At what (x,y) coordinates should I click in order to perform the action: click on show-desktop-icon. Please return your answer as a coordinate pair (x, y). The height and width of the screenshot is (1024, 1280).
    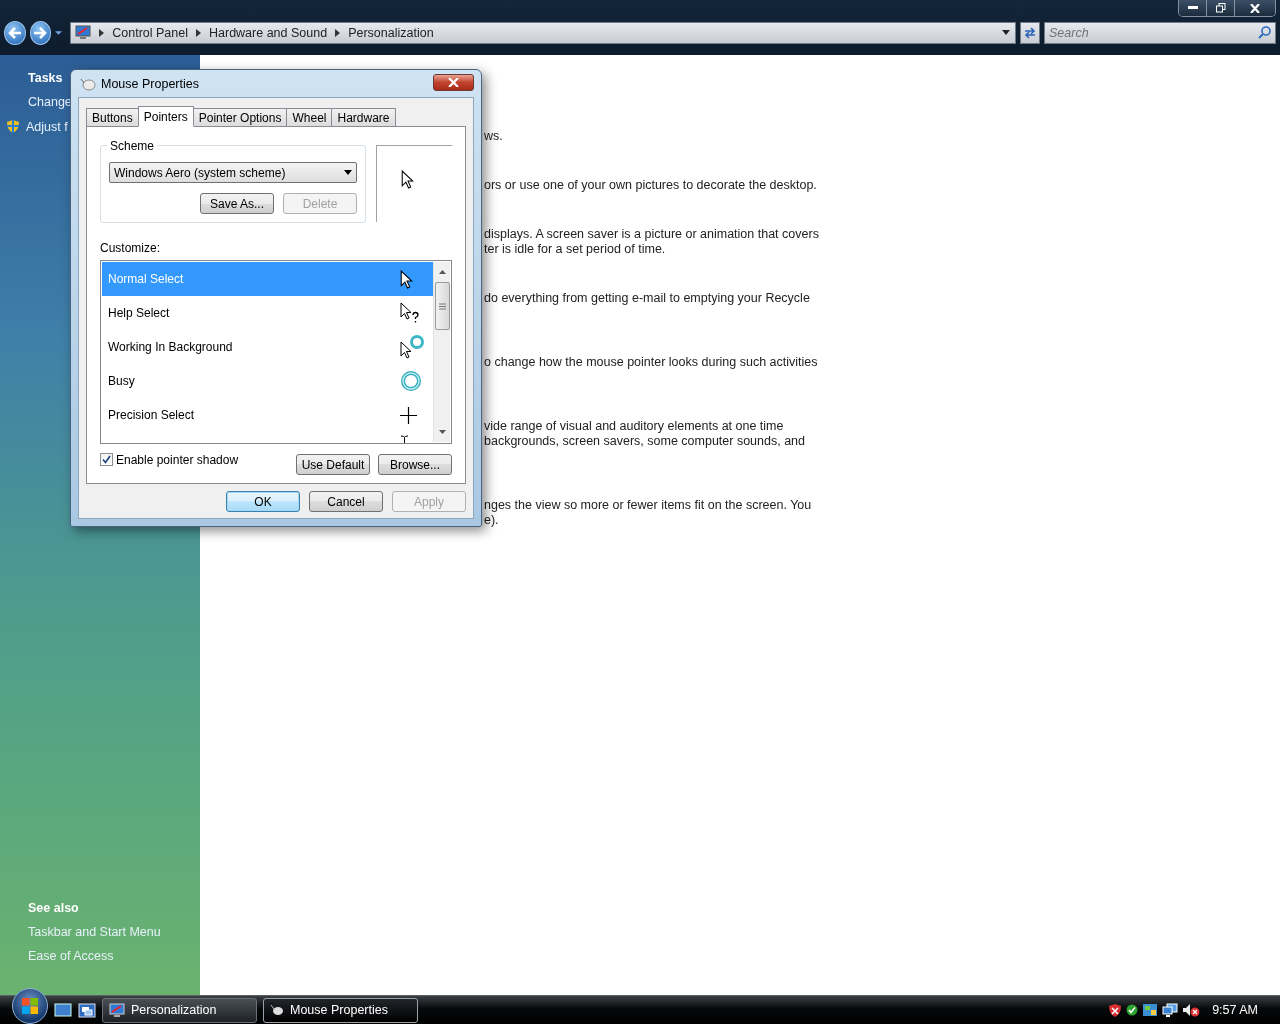
    Looking at the image, I should click on (63, 1010).